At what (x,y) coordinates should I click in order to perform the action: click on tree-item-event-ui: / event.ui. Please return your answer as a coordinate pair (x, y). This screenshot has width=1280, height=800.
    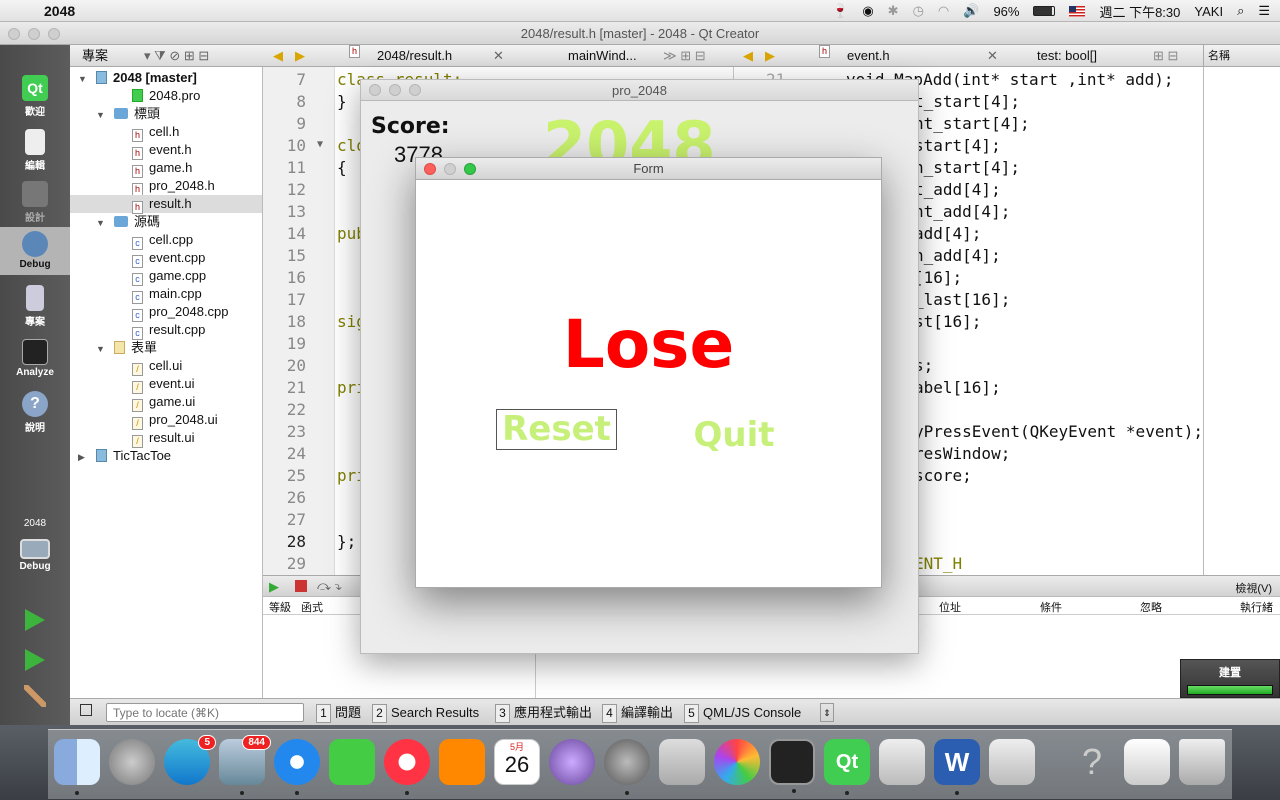
    Looking at the image, I should click on (163, 384).